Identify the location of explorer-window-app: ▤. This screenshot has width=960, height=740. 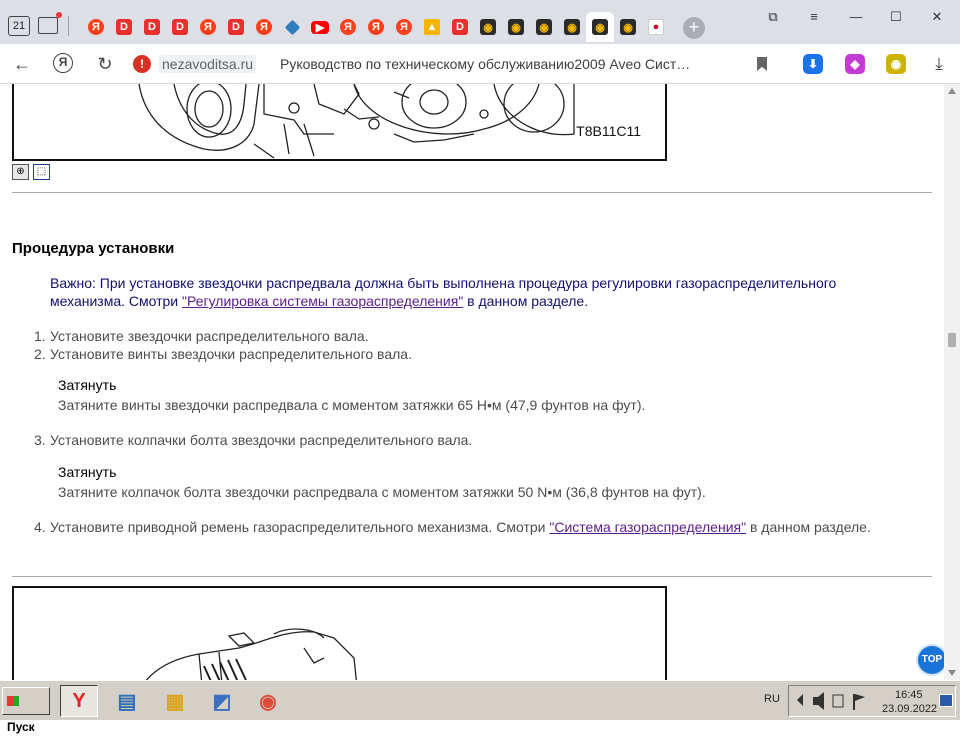
(127, 701).